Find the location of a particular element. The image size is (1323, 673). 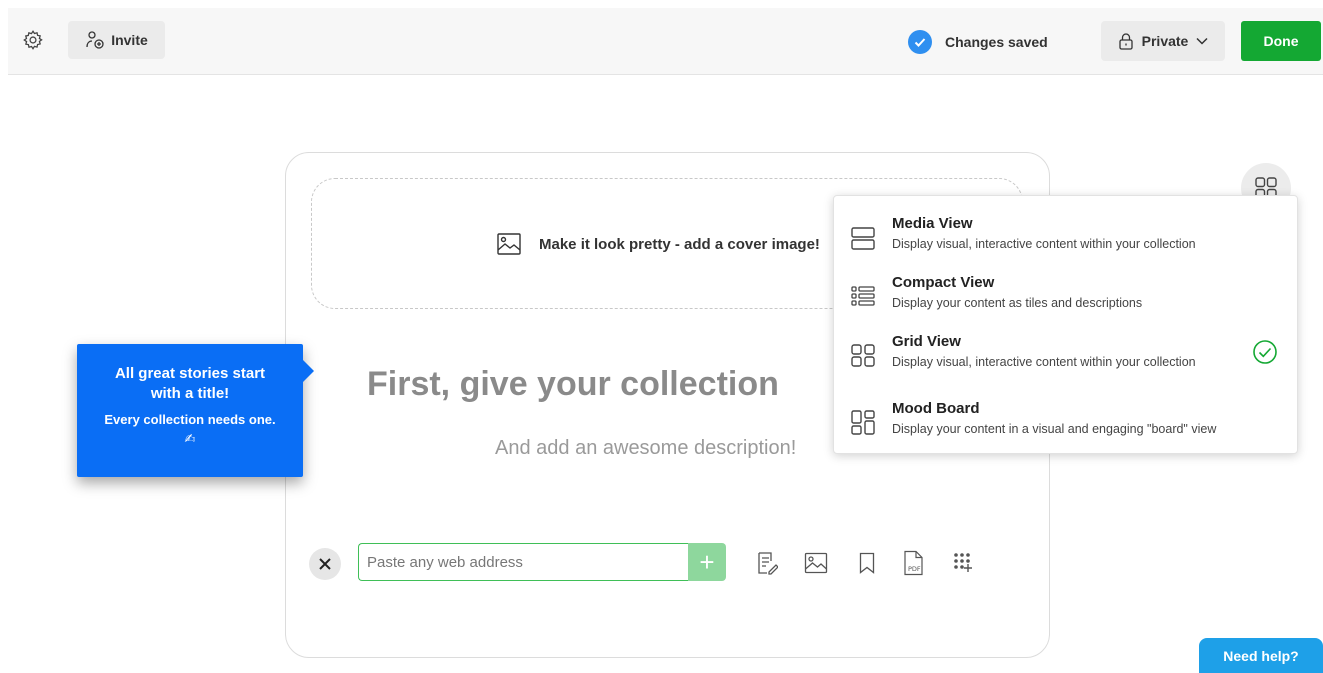

lock-icon is located at coordinates (1125, 41).